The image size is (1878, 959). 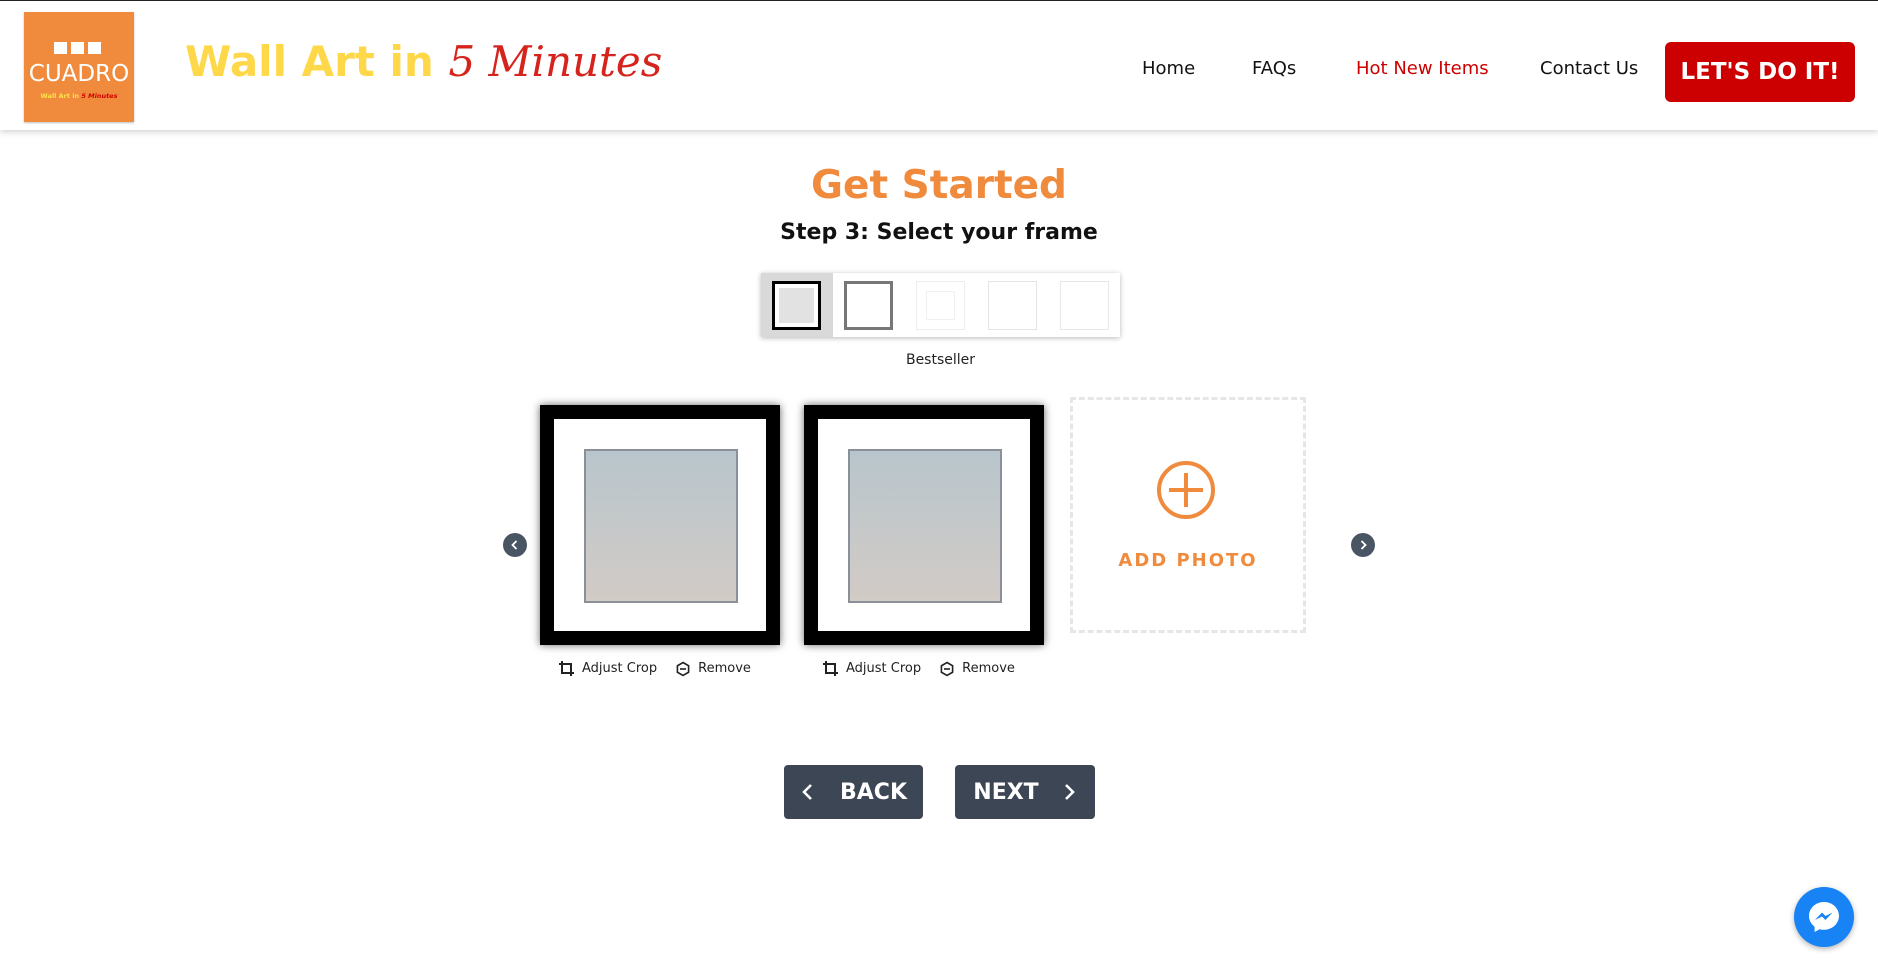 I want to click on back-button: BACK, so click(x=853, y=792).